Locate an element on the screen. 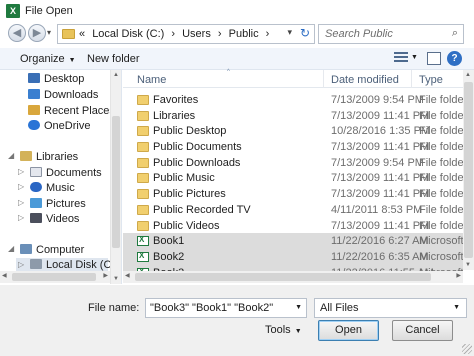 This screenshot has height=356, width=474. sidebar-item-desktop: Desktop is located at coordinates (56, 79).